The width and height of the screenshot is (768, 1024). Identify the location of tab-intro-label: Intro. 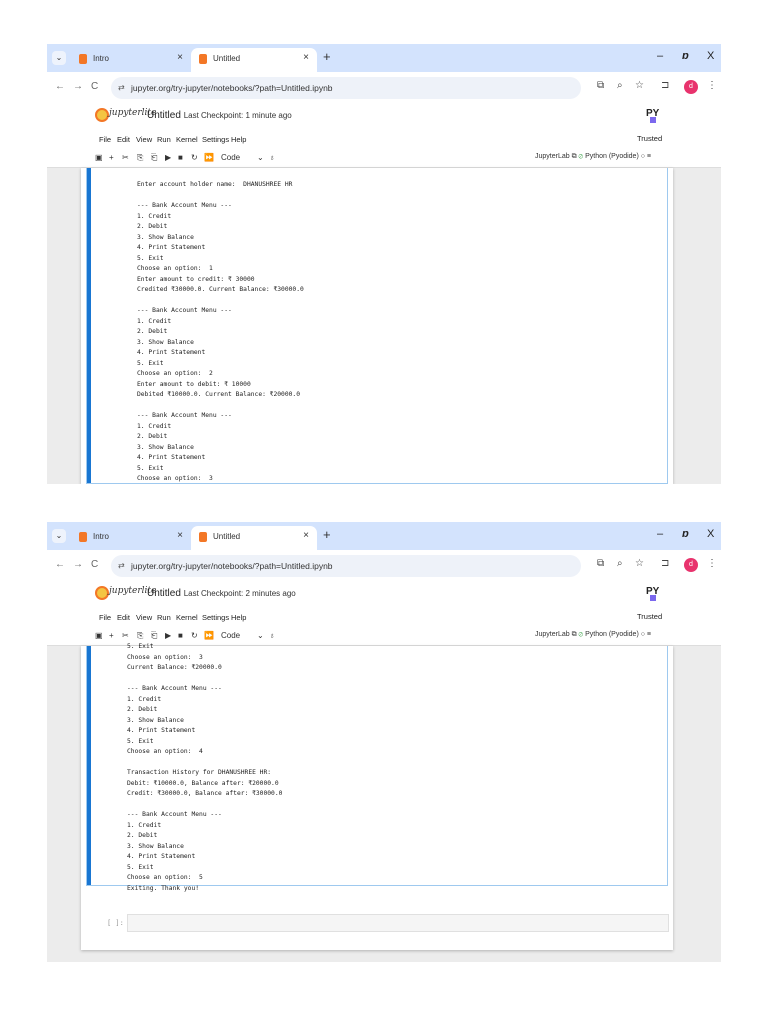
(101, 58).